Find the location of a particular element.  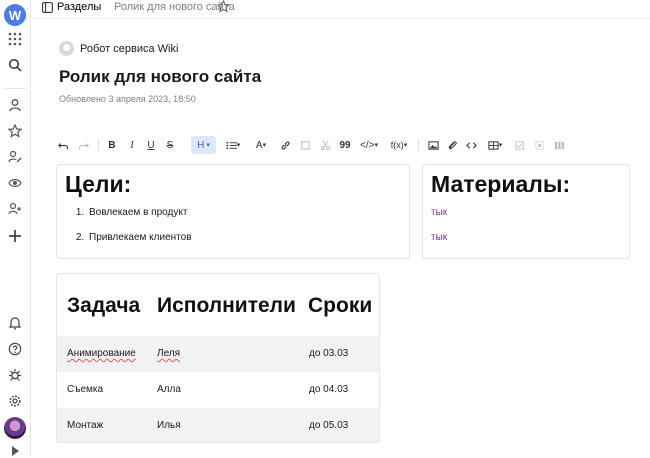

create-plus-icon is located at coordinates (15, 236).